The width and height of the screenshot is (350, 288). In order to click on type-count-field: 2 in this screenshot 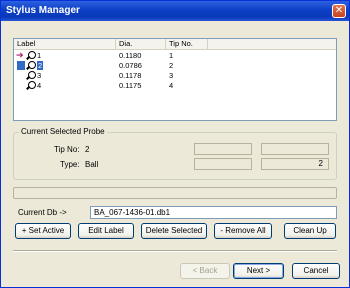, I will do `click(295, 164)`.